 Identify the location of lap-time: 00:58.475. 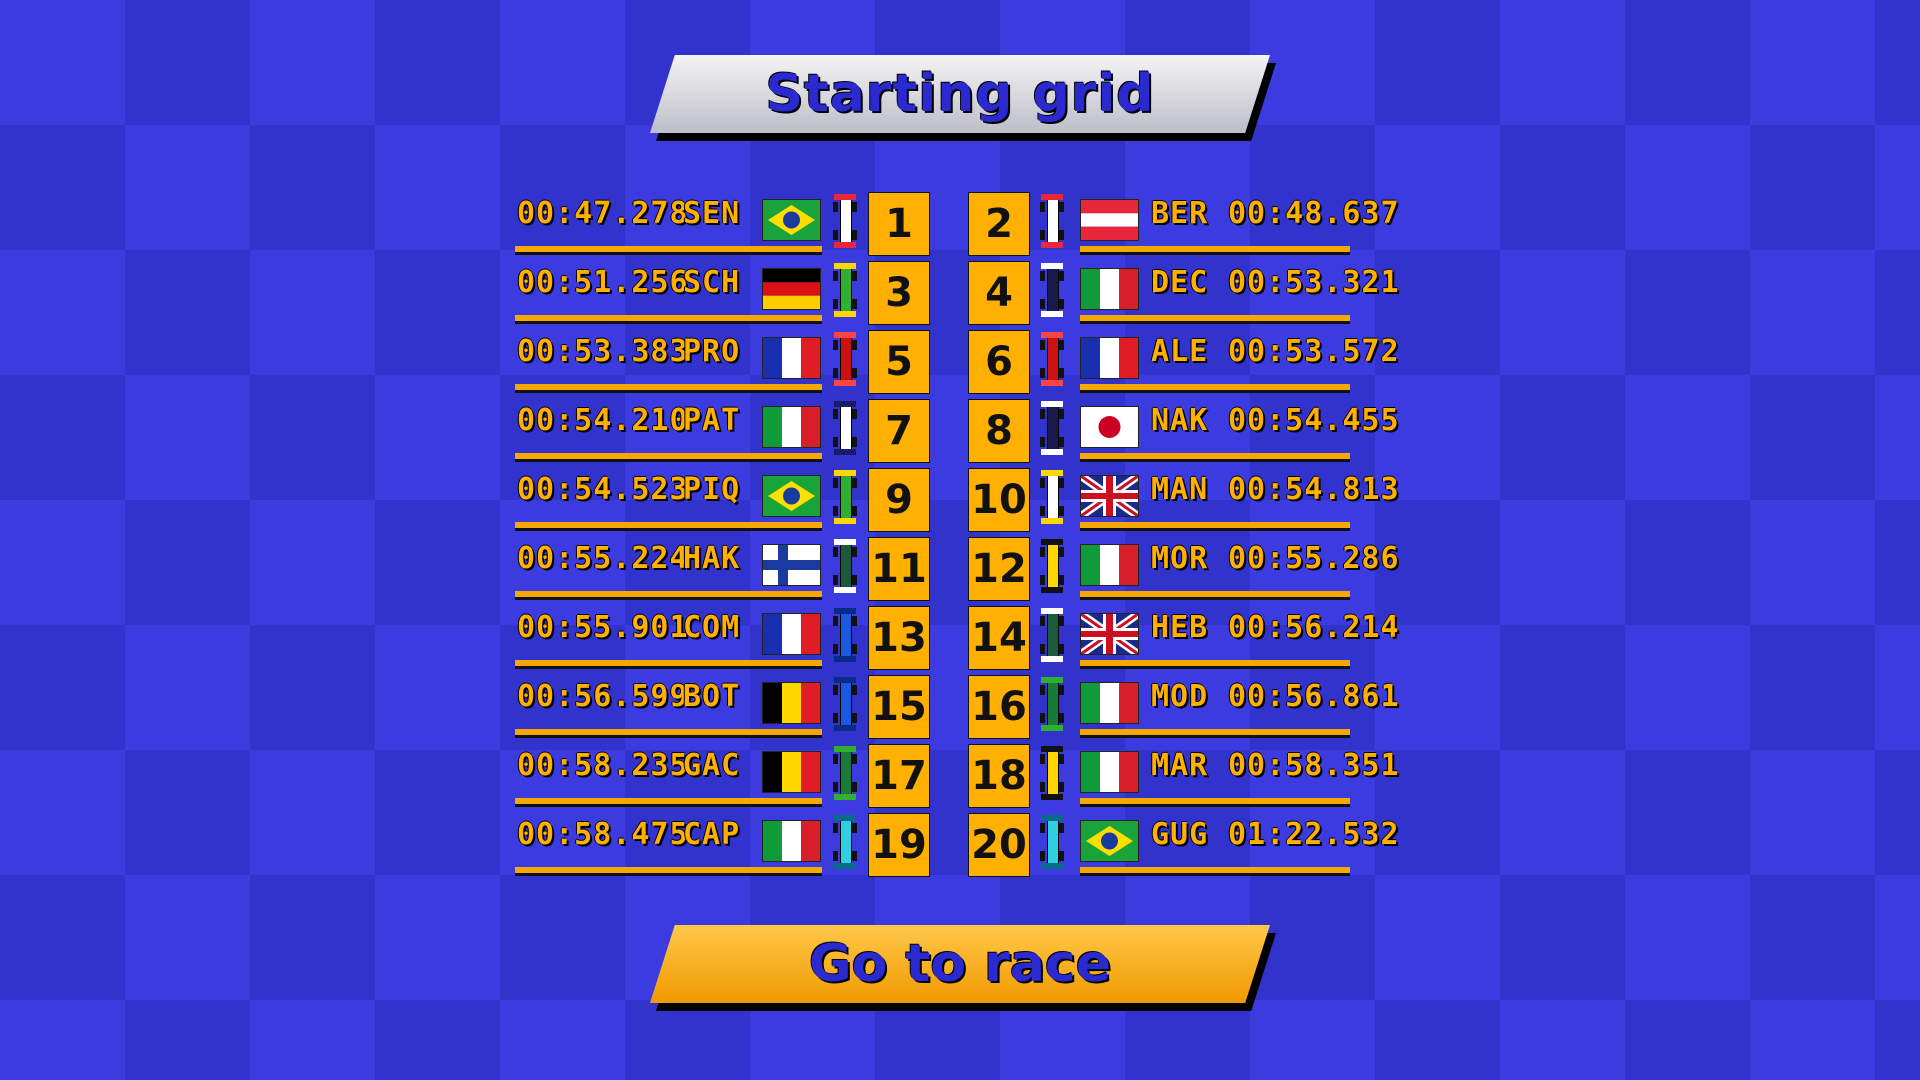
(603, 834).